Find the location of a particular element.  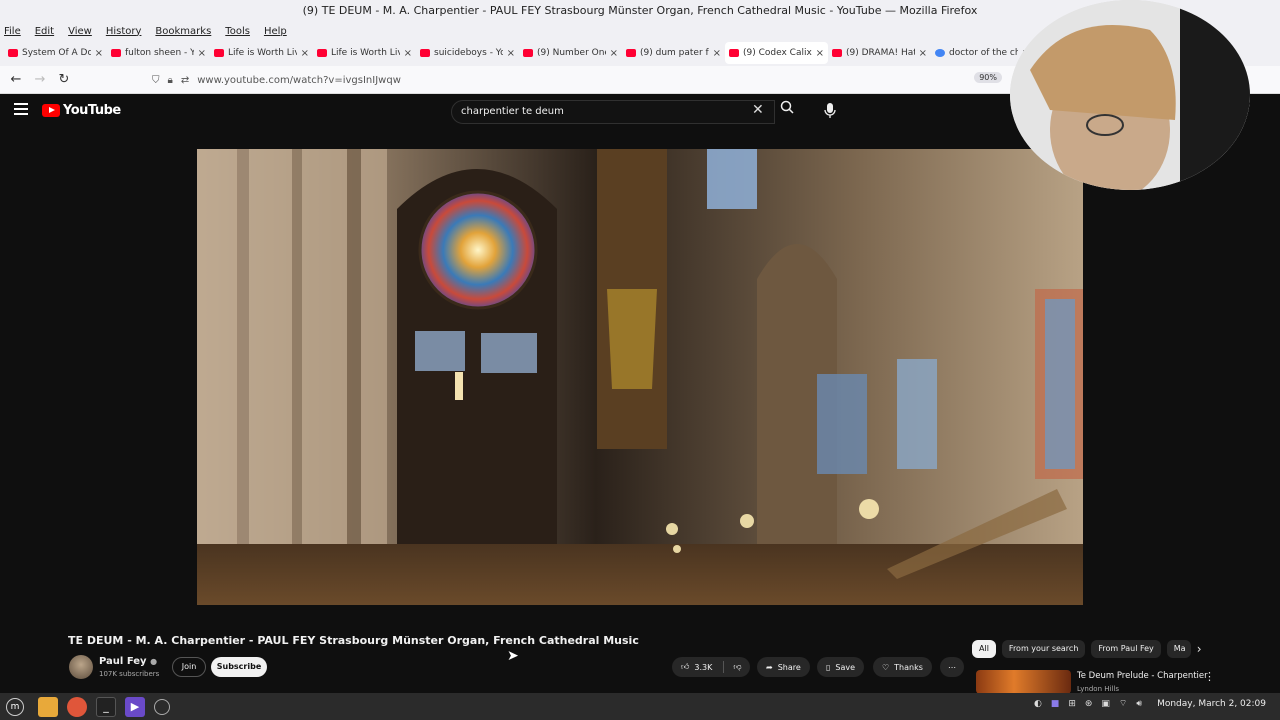

clock: Monday, March 2, 02:09 is located at coordinates (1211, 704).